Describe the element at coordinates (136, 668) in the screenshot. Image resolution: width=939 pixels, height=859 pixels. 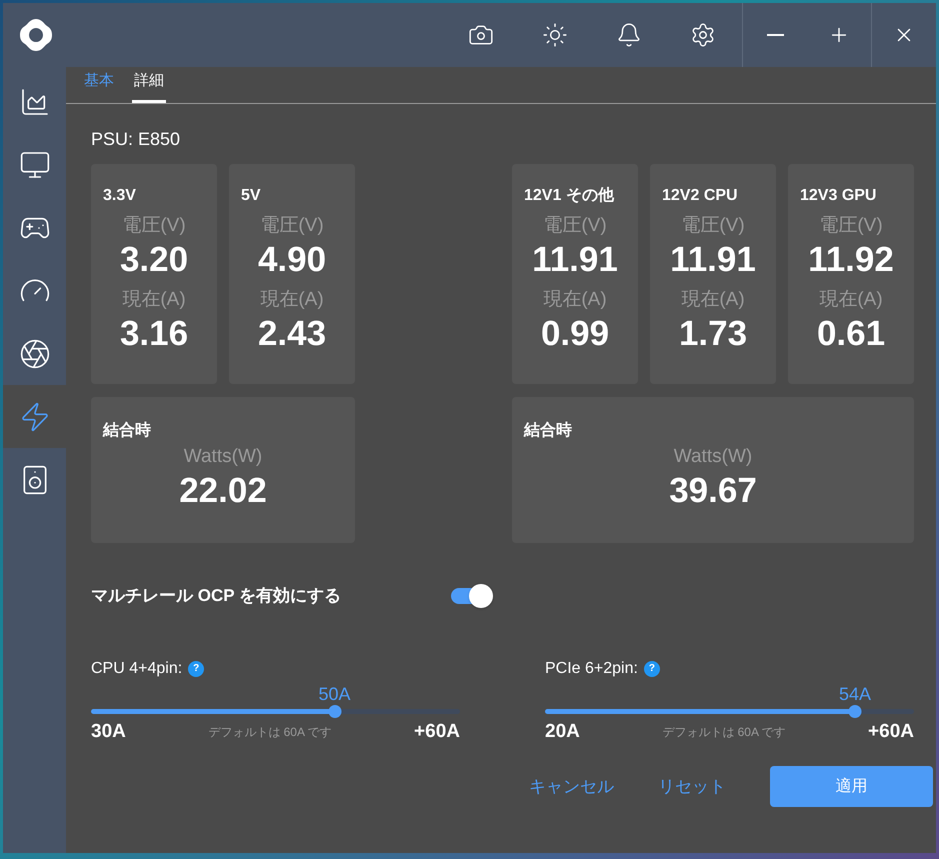
I see `slider-label: CPU 4+4pin:` at that location.